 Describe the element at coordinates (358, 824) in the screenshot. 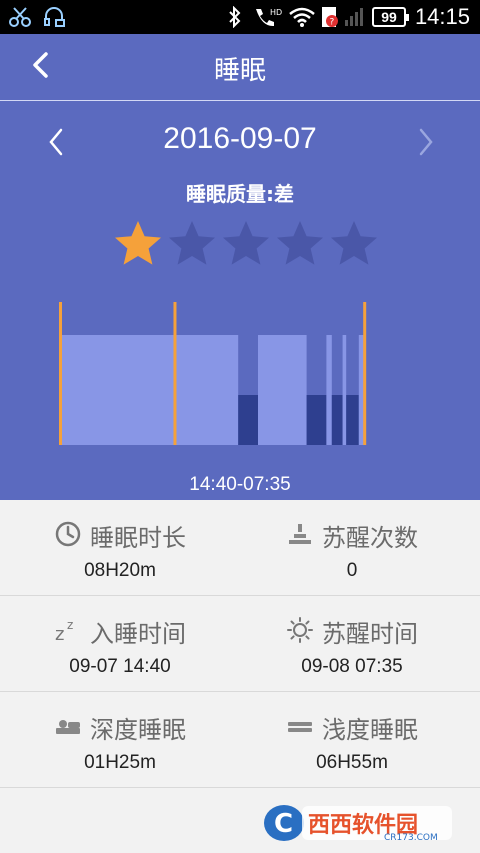

I see `watermark-logo: C 西西软件园 CR173.COM` at that location.